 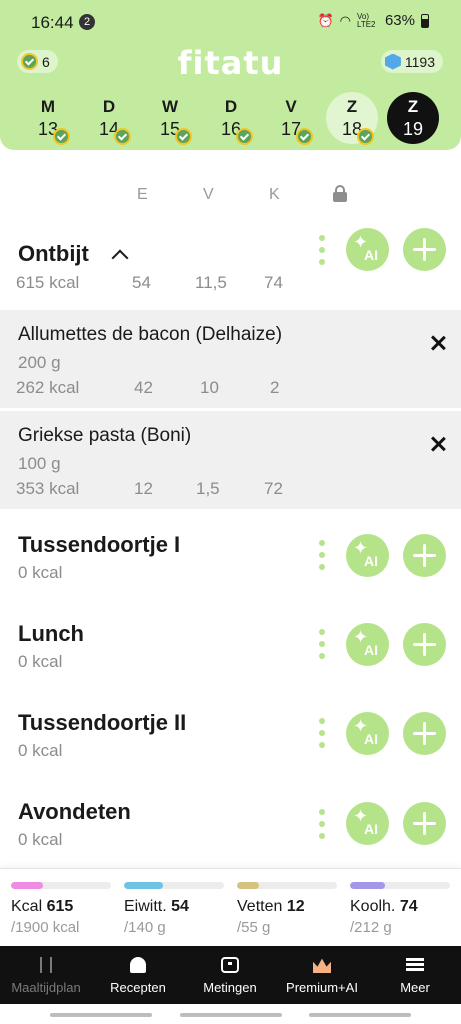 I want to click on food-protein: 42, so click(x=143, y=387).